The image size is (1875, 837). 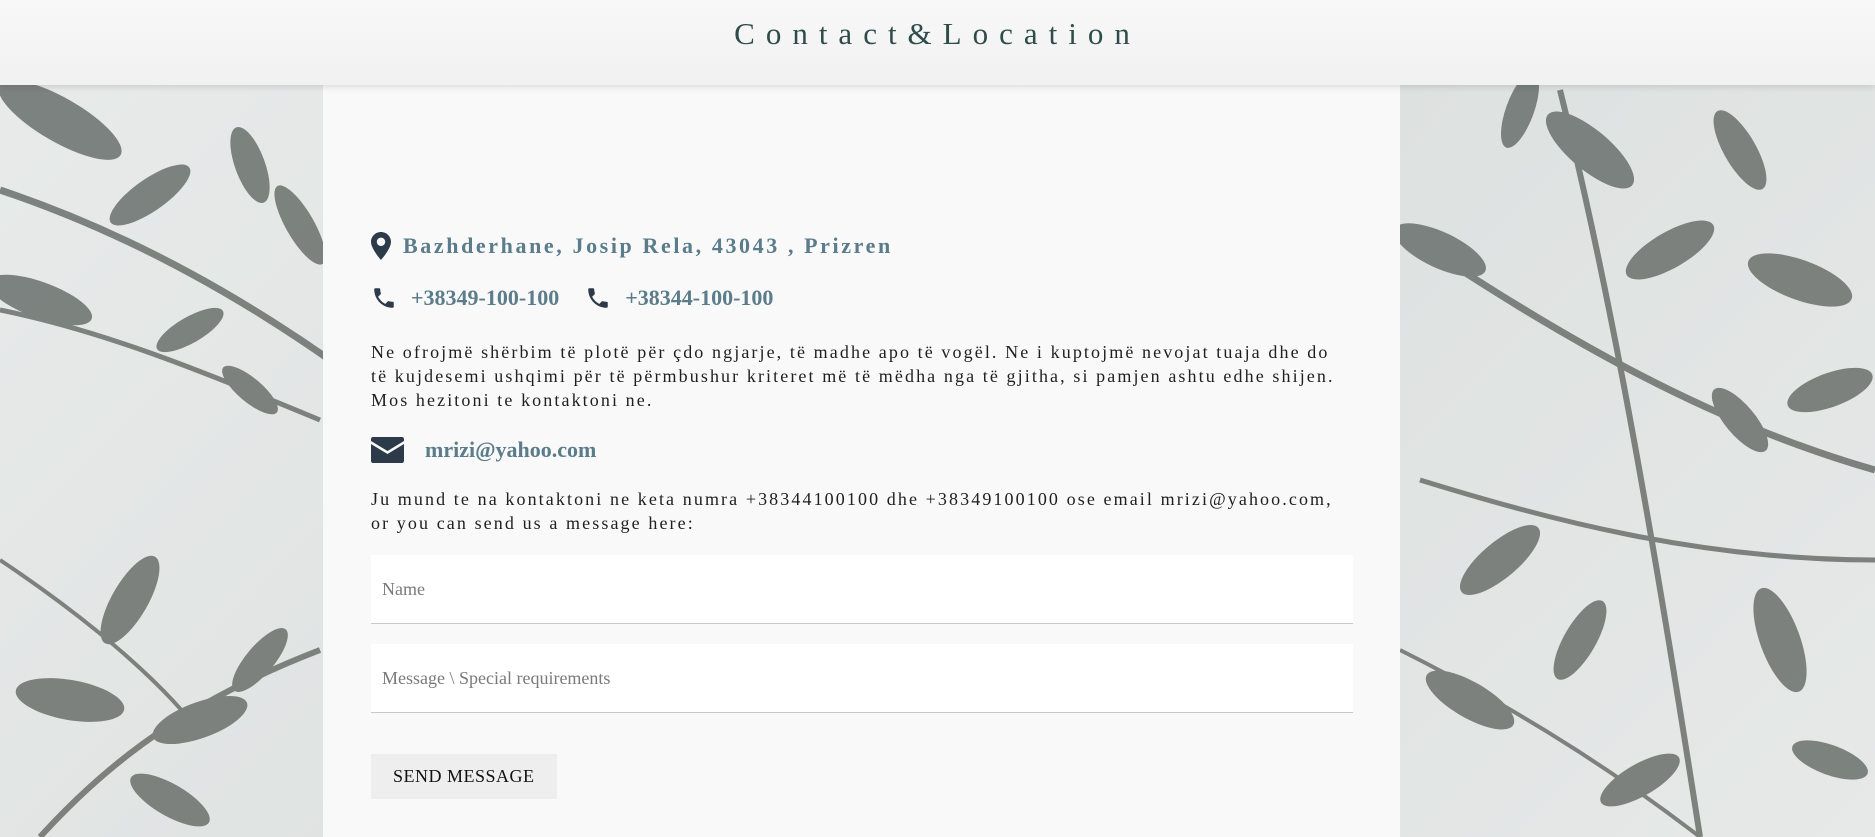 I want to click on email-row: mrizi@yahoo.com, so click(x=862, y=450).